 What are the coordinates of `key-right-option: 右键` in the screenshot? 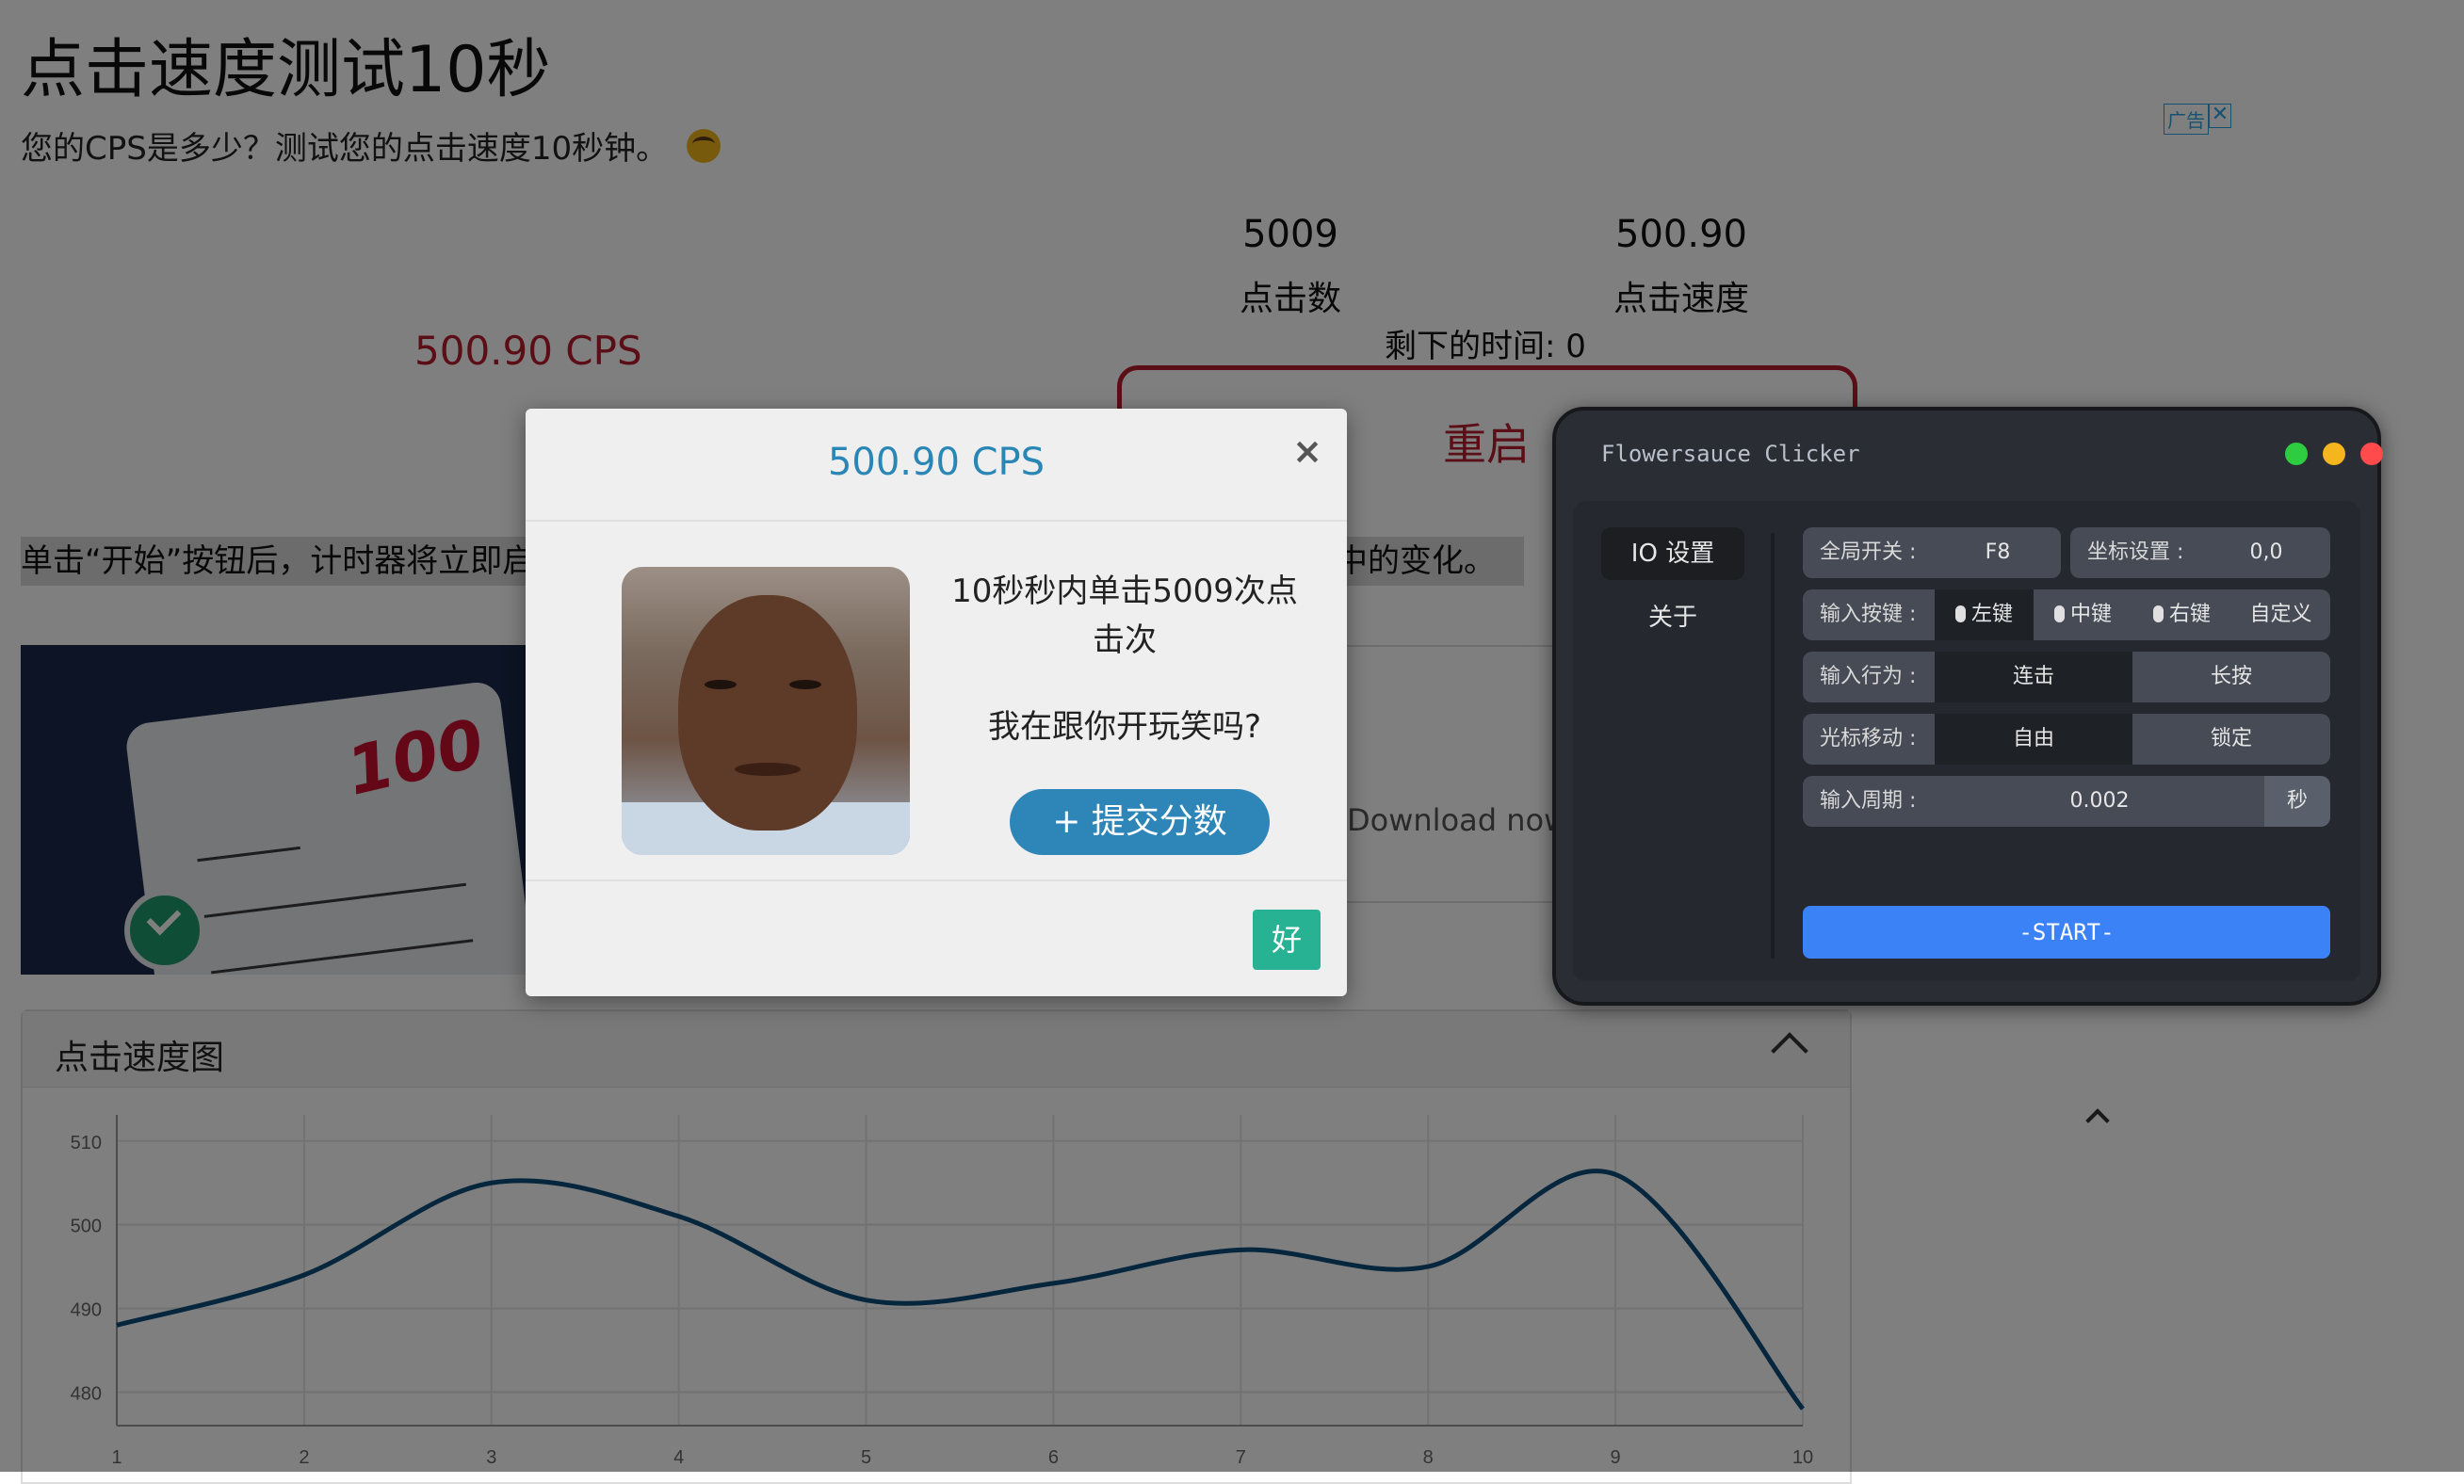 It's located at (2181, 614).